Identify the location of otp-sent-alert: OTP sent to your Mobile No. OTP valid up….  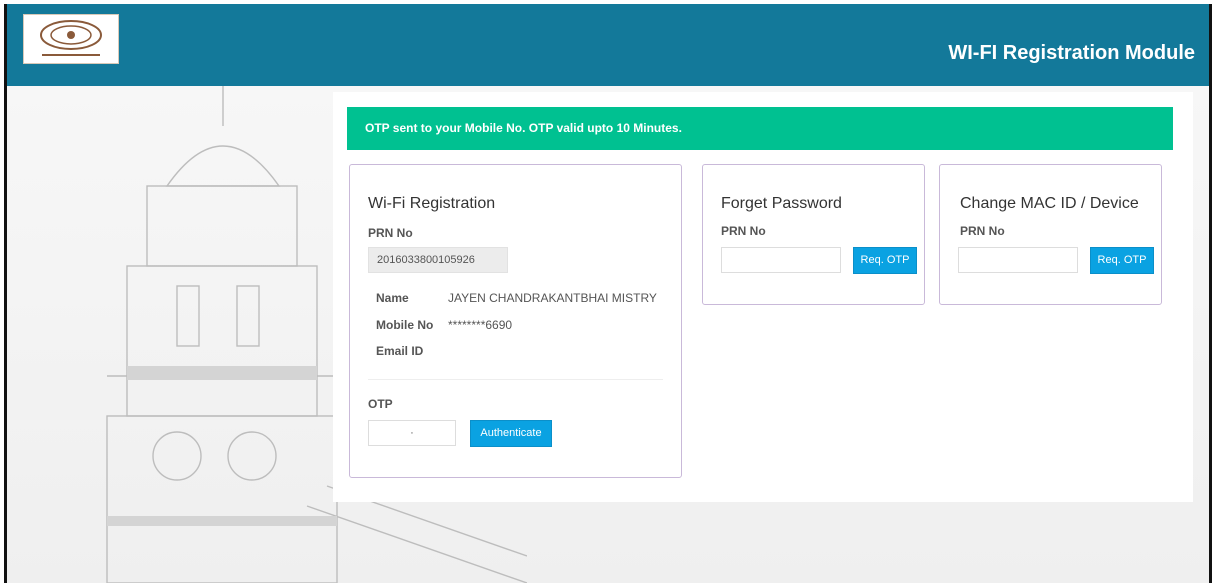
(760, 128).